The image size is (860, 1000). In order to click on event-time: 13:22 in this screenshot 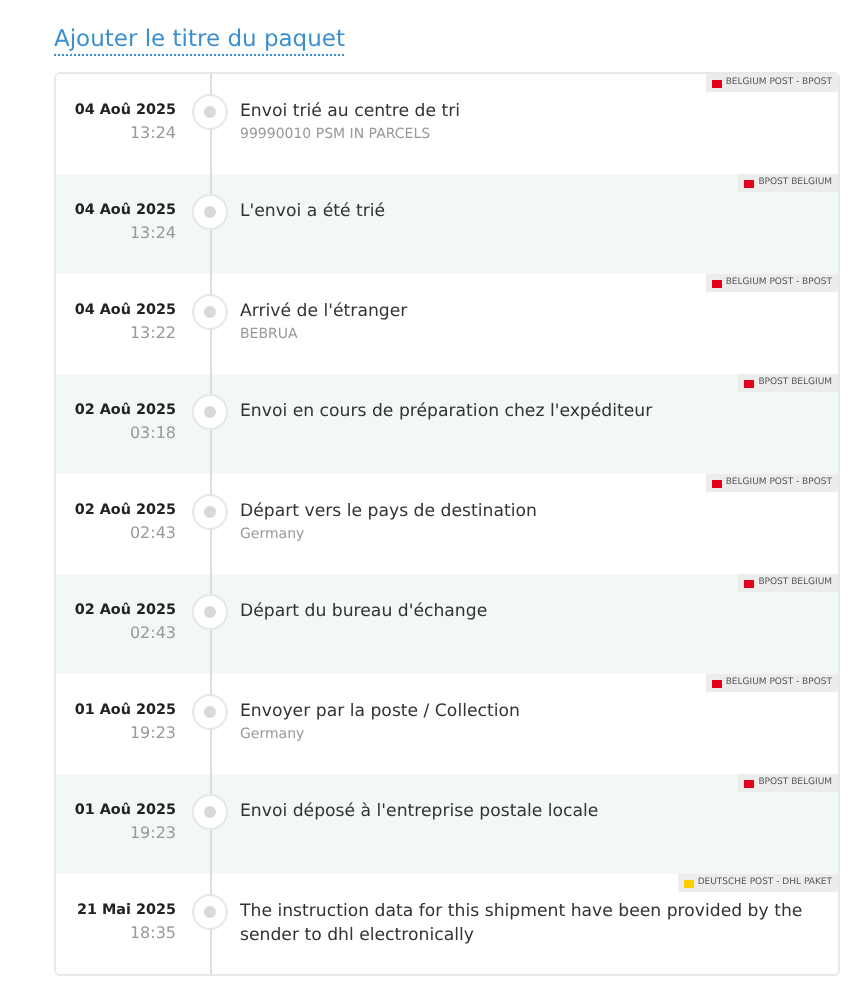, I will do `click(152, 333)`.